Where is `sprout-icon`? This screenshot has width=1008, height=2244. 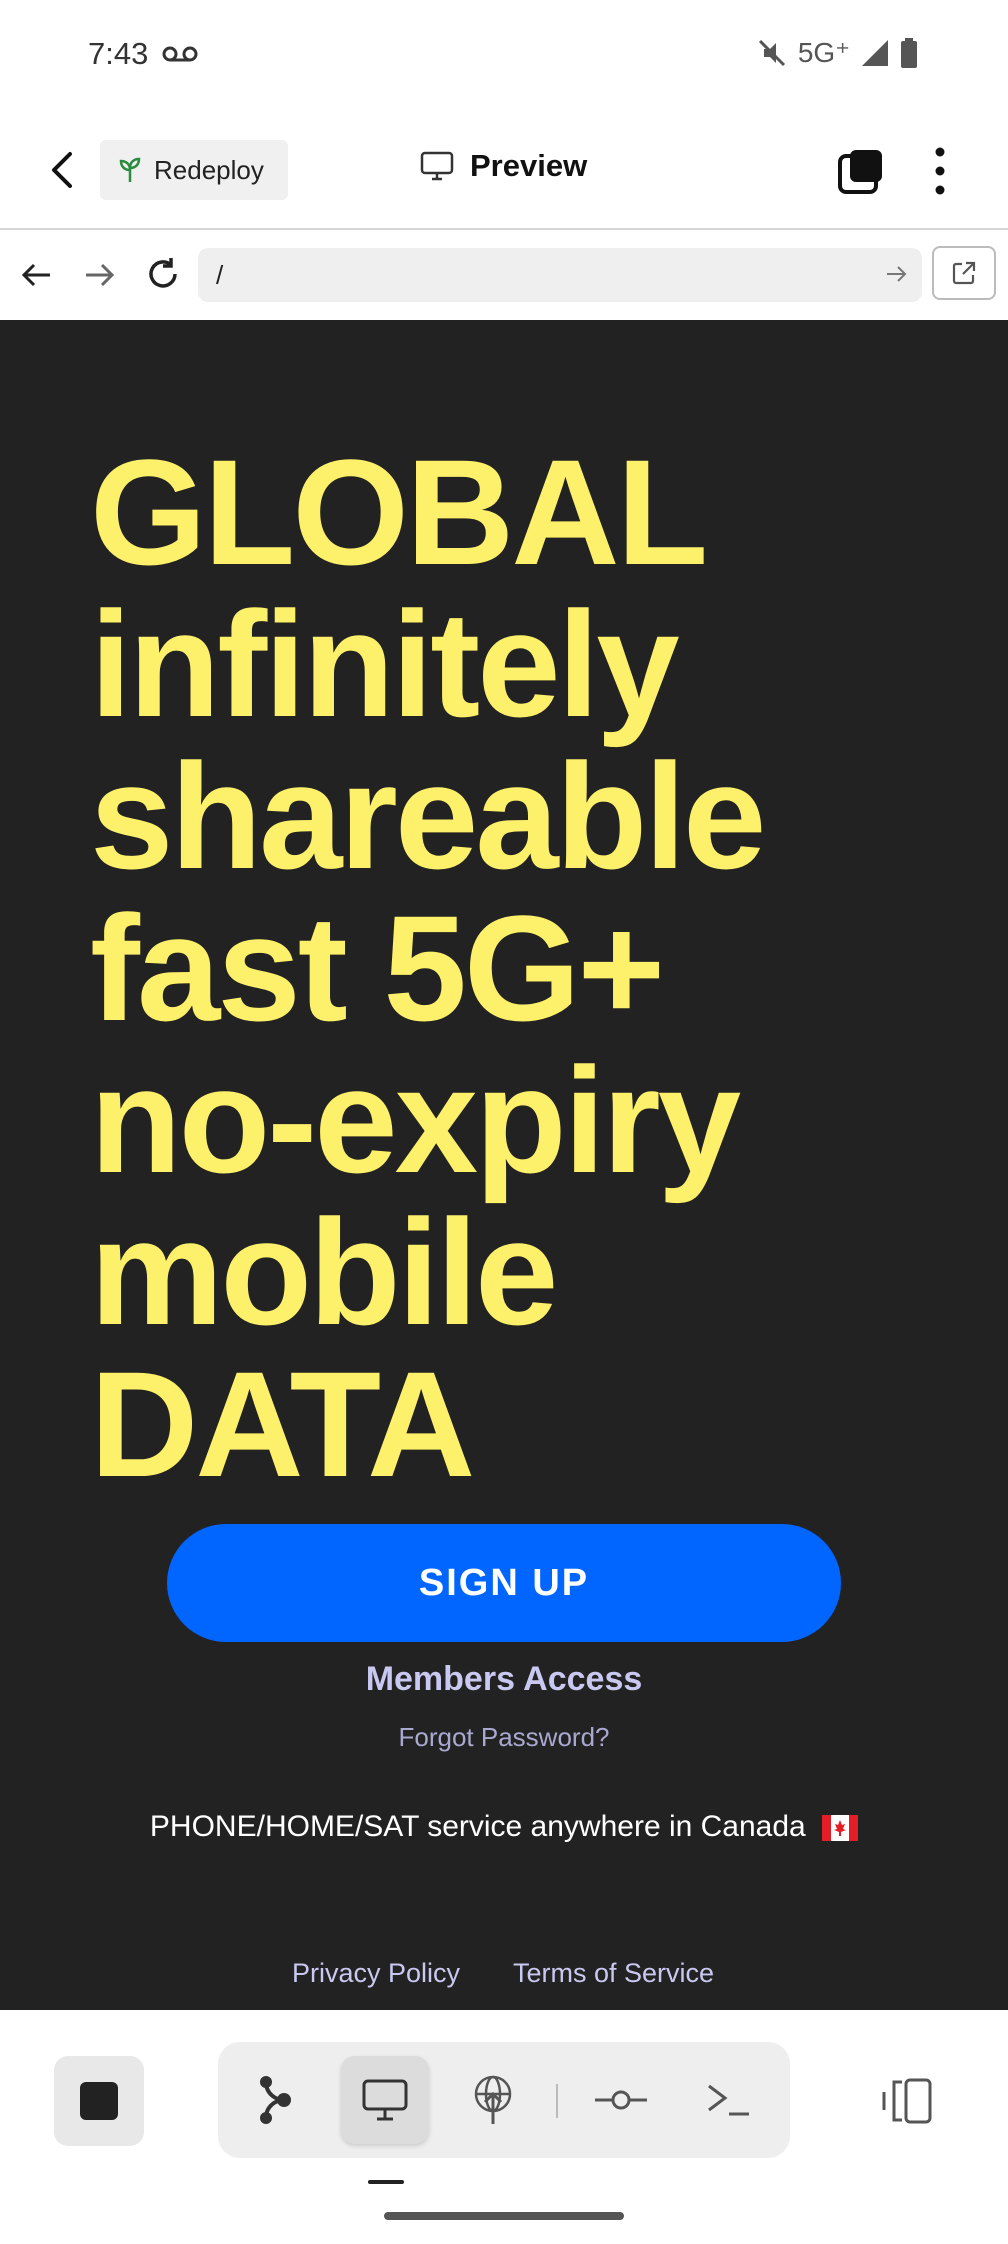
sprout-icon is located at coordinates (130, 169).